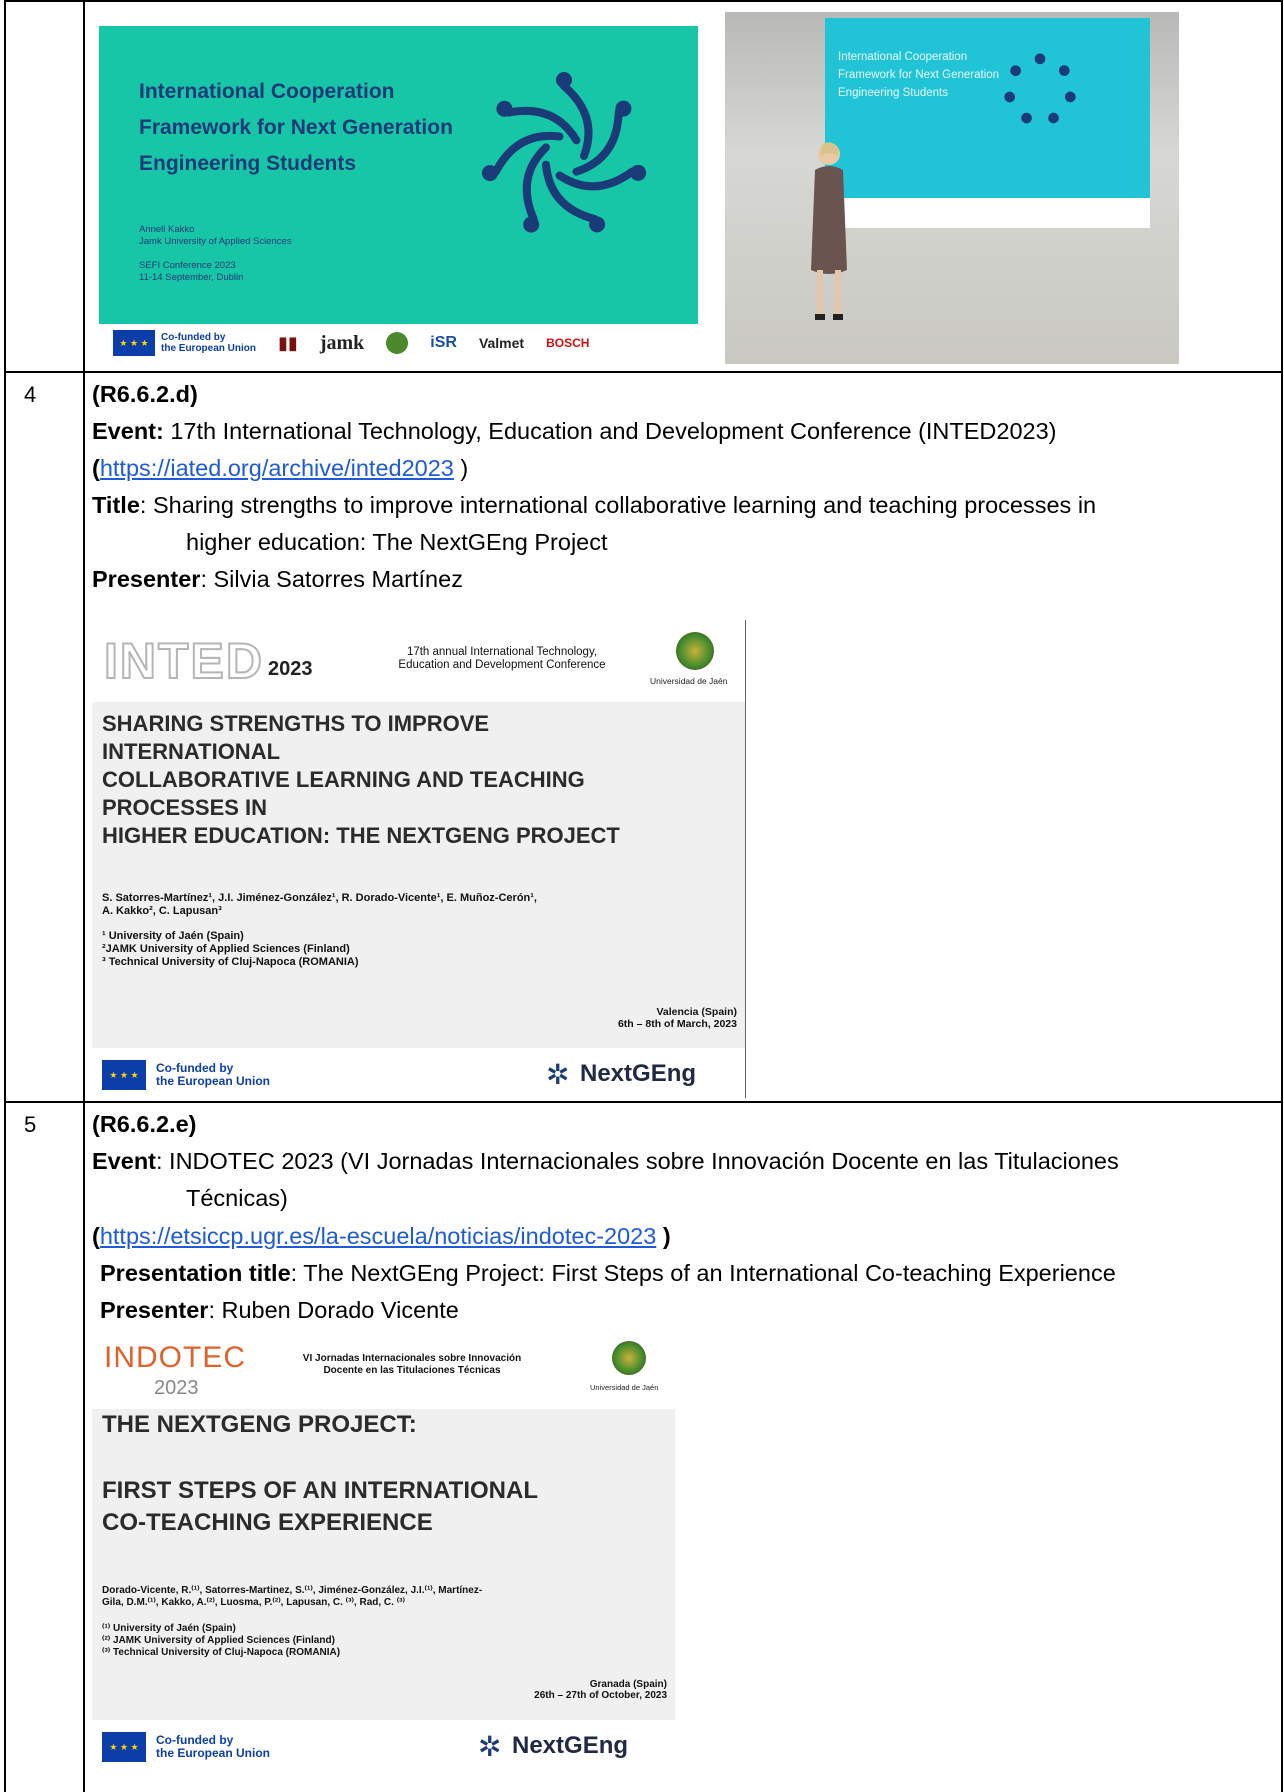 The height and width of the screenshot is (1792, 1284). What do you see at coordinates (564, 152) in the screenshot?
I see `nextgeng-star-logo-icon` at bounding box center [564, 152].